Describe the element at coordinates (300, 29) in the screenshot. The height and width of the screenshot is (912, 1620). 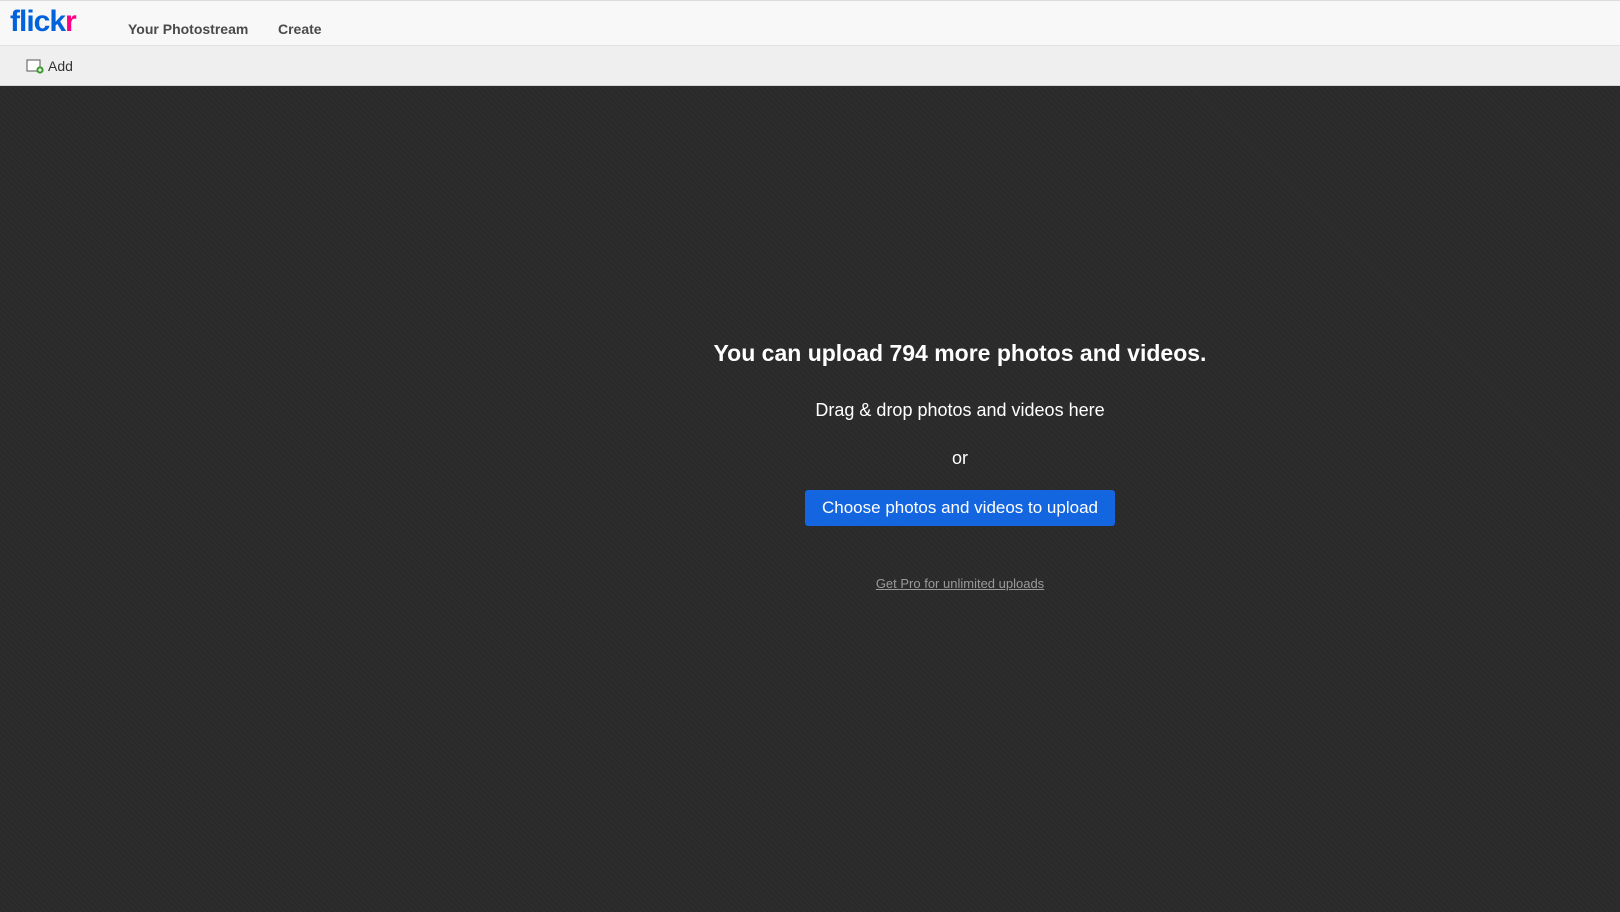
I see `nav-create: Create` at that location.